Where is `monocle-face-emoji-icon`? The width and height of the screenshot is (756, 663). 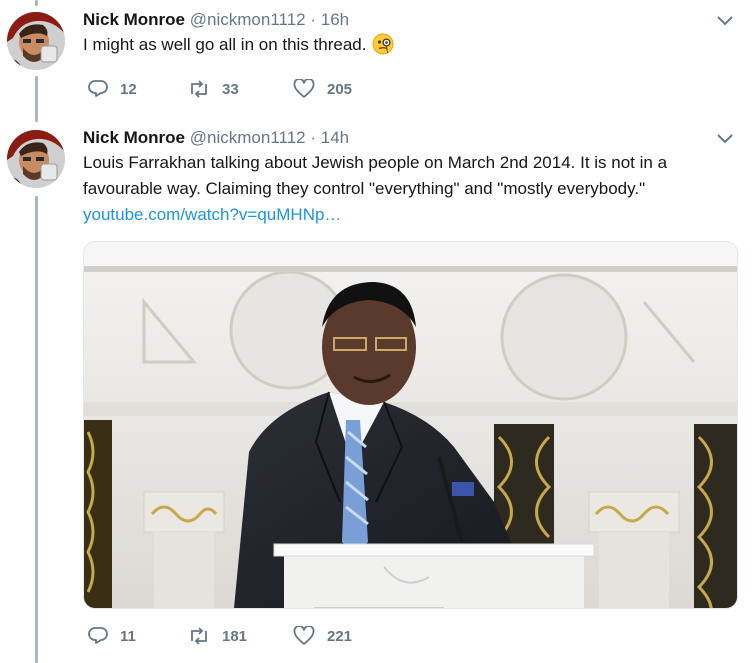
monocle-face-emoji-icon is located at coordinates (383, 48).